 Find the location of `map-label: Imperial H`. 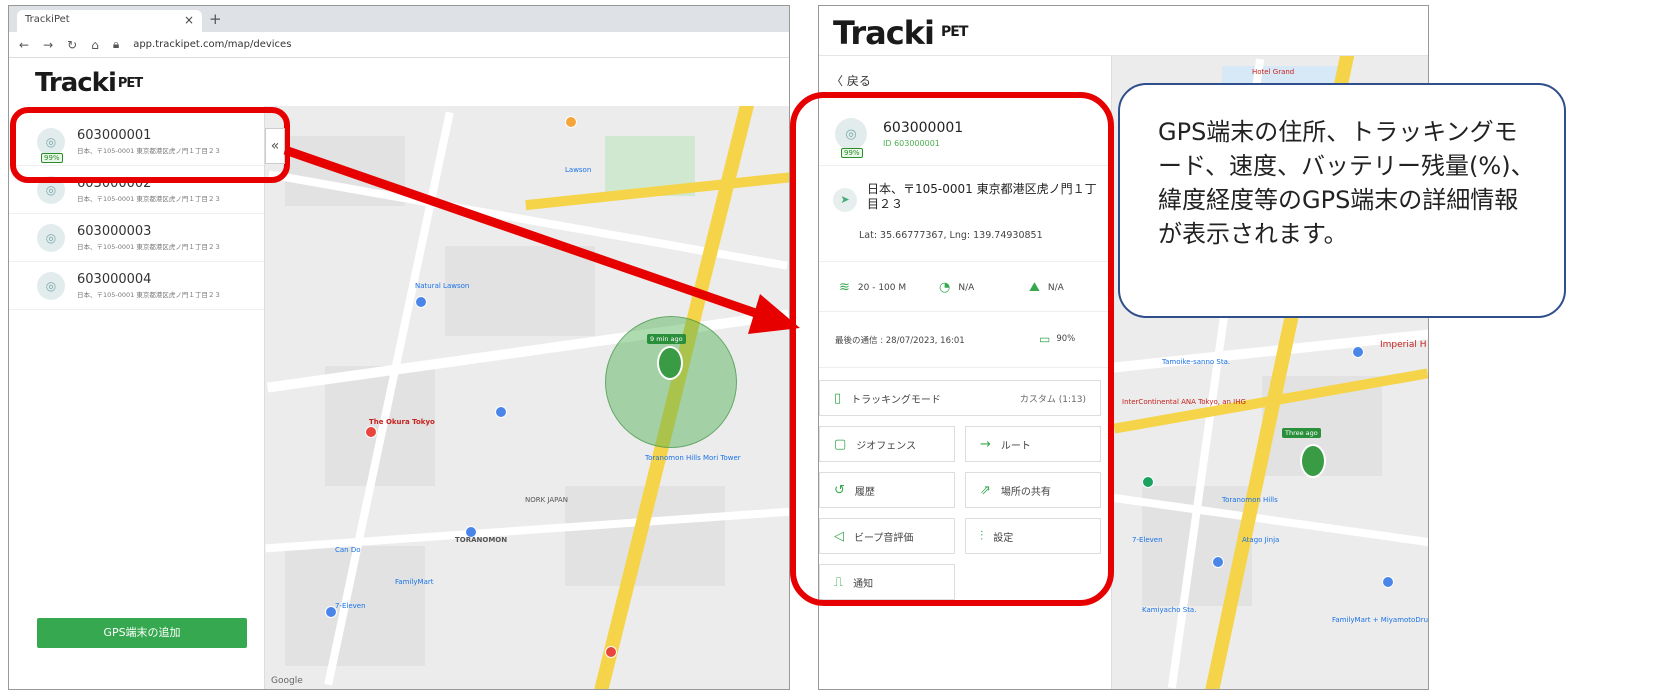

map-label: Imperial H is located at coordinates (1403, 345).